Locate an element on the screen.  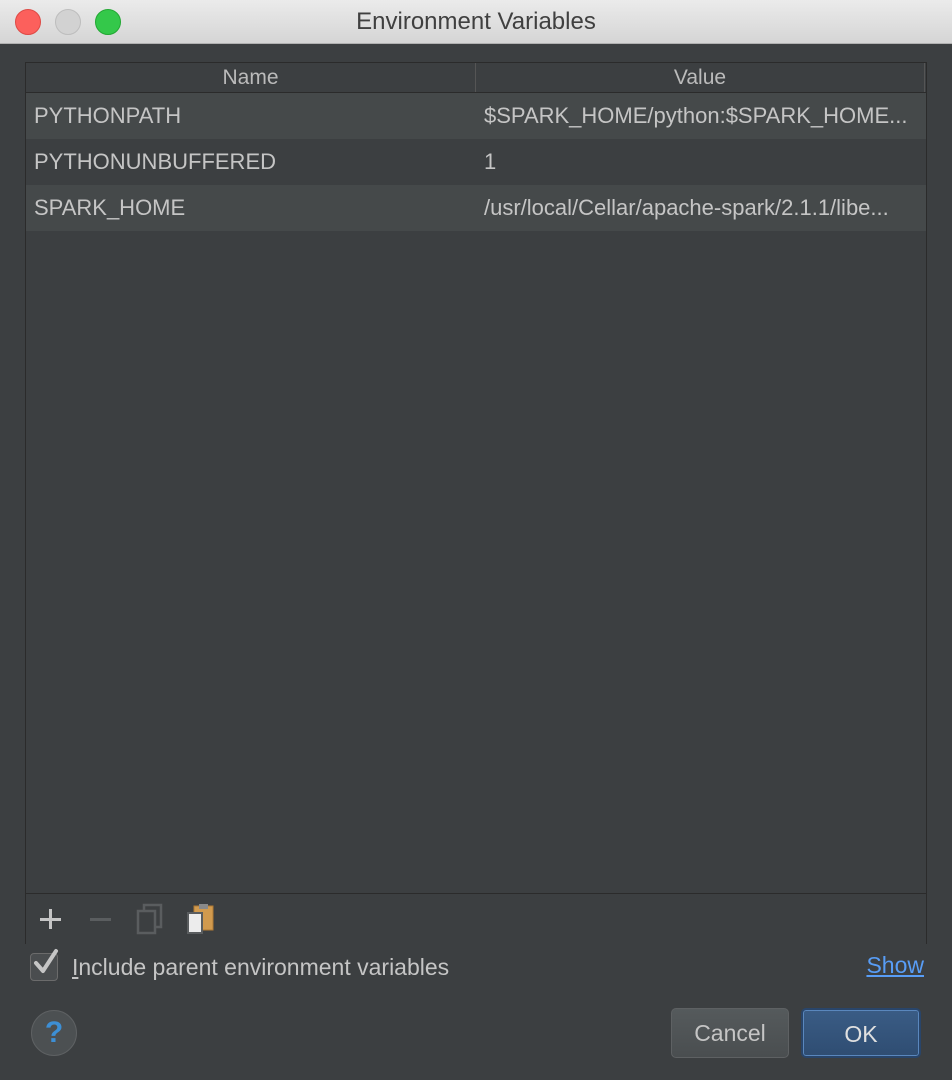
add-variable-button is located at coordinates (50, 919).